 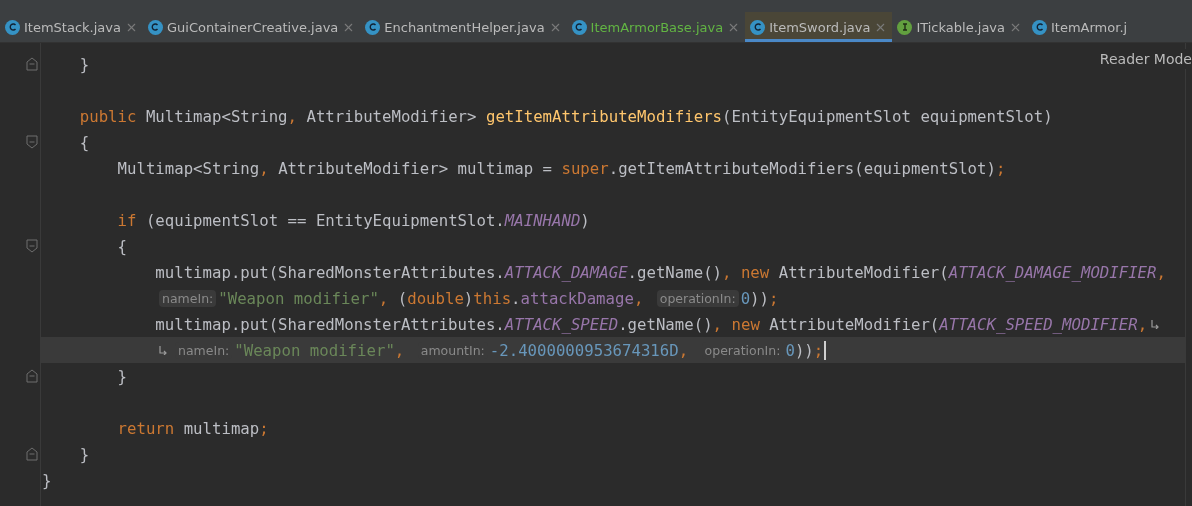 I want to click on parameter-hint: operationIn:, so click(x=697, y=298).